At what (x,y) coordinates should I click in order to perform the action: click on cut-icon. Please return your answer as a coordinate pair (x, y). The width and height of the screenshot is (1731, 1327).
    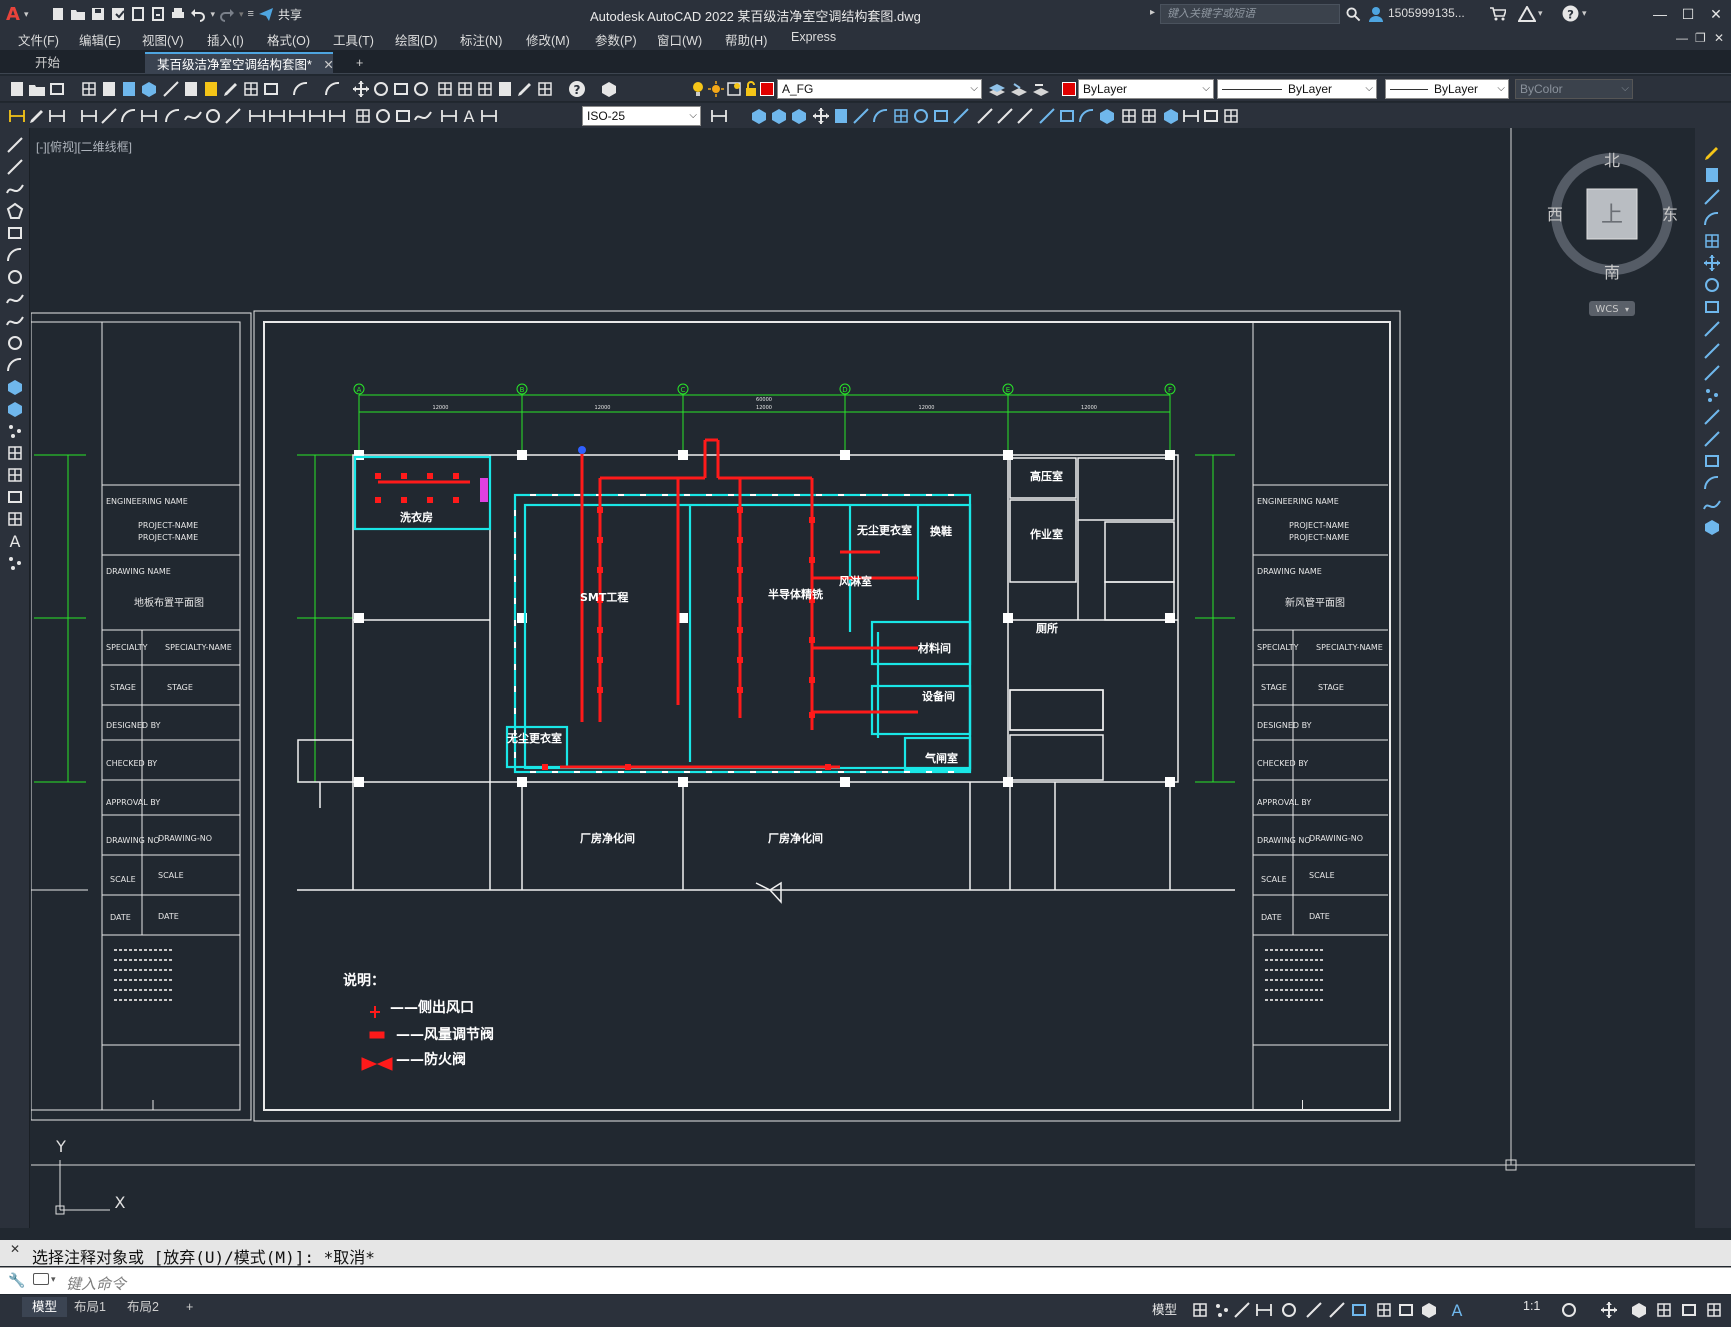
    Looking at the image, I should click on (171, 89).